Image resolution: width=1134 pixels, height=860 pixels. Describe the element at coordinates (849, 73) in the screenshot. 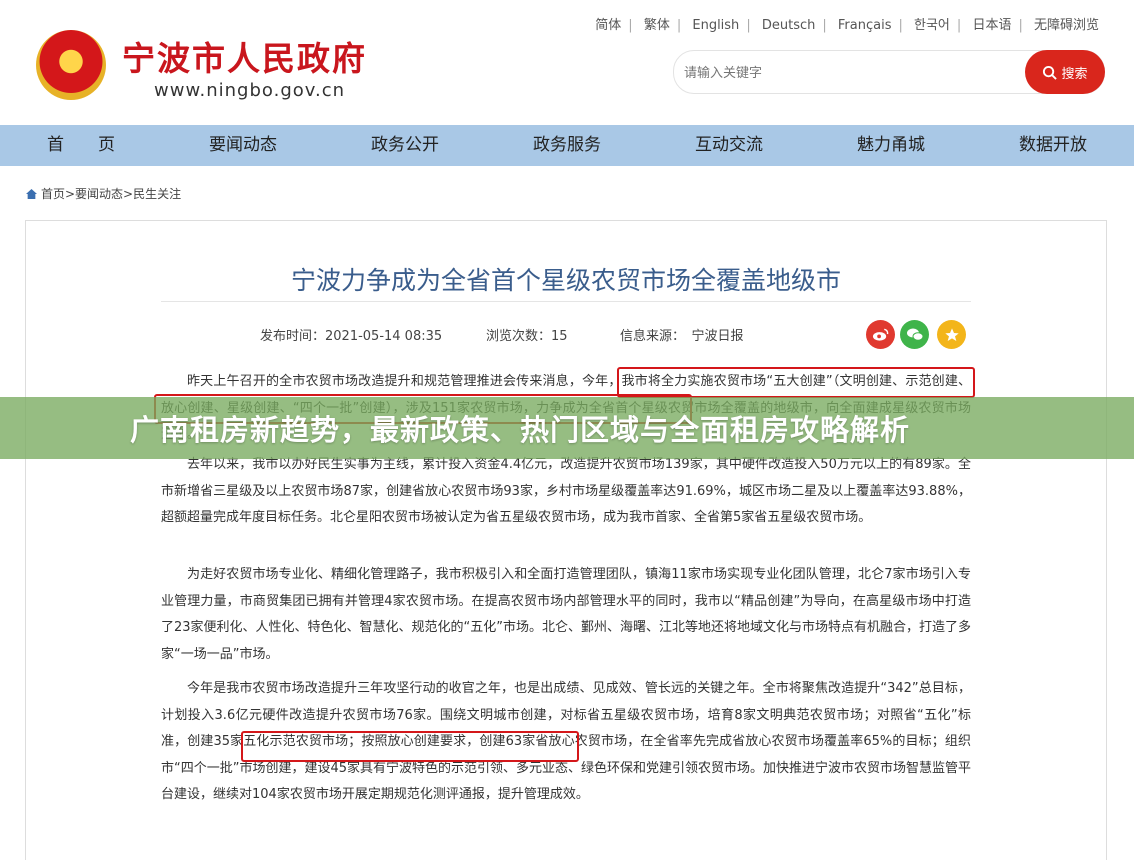

I see `search-input` at that location.